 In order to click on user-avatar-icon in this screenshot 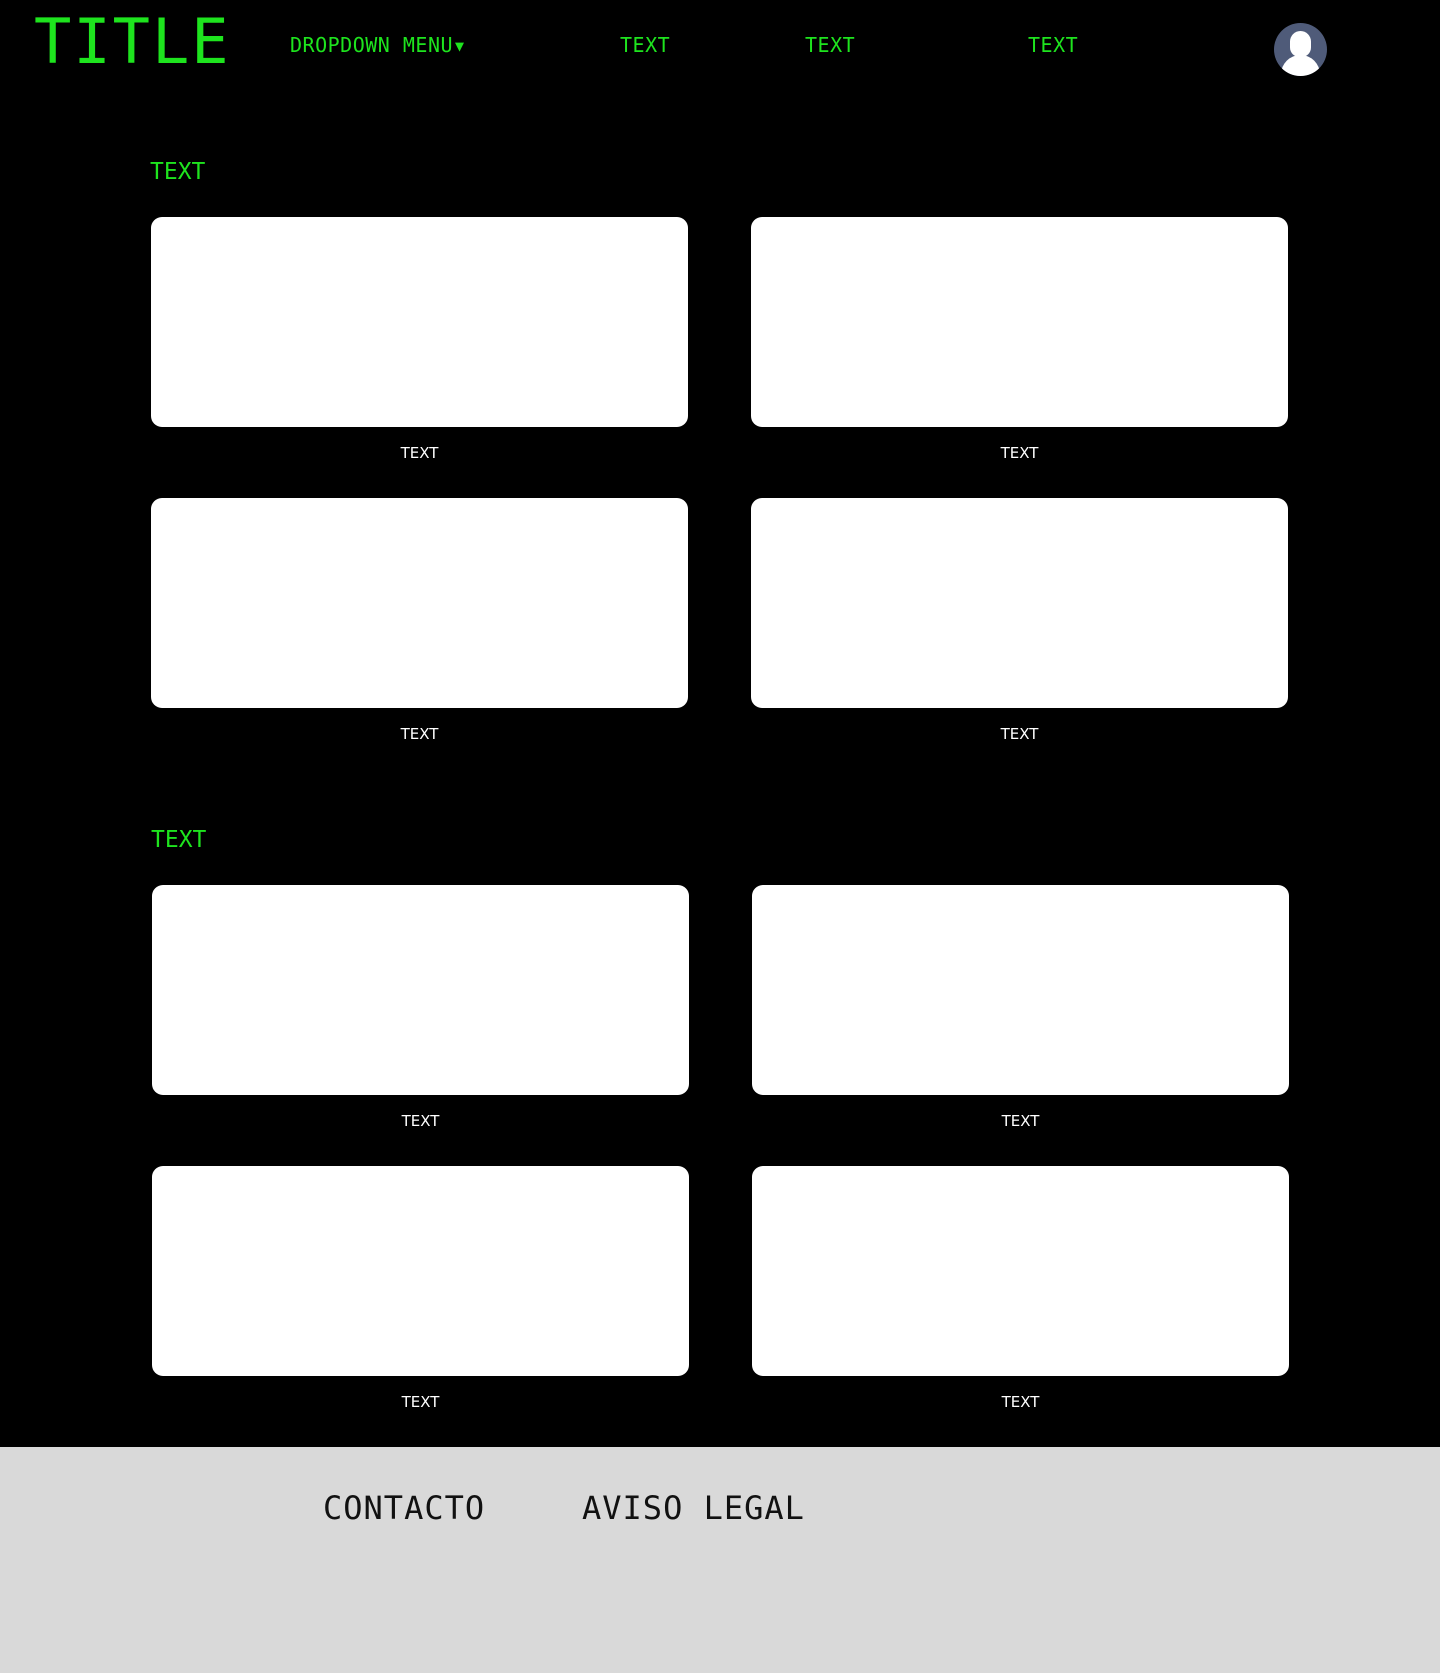, I will do `click(1300, 49)`.